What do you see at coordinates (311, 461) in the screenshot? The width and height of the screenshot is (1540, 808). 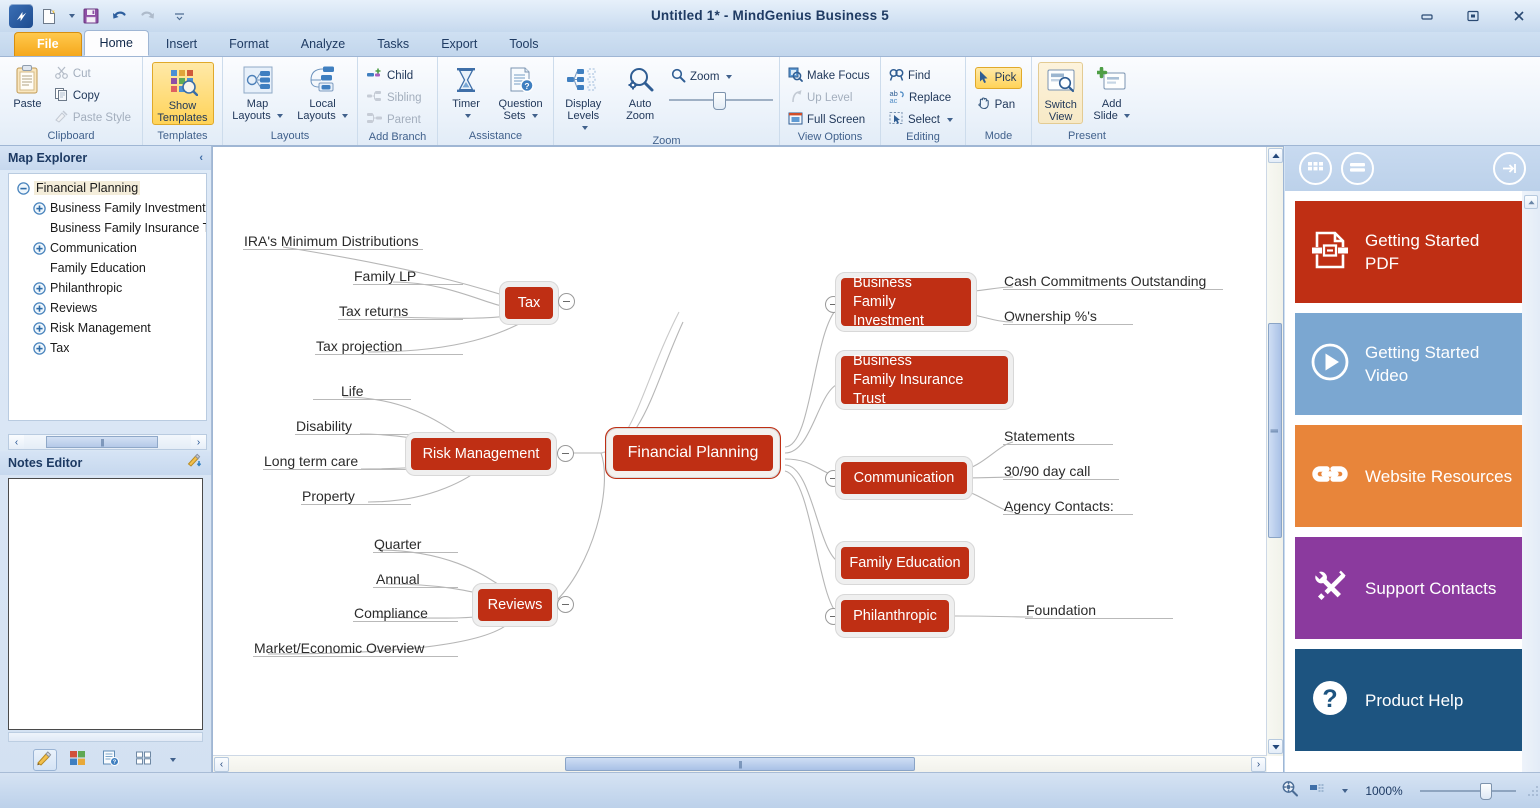 I see `leaf-long-term-care: Long term care` at bounding box center [311, 461].